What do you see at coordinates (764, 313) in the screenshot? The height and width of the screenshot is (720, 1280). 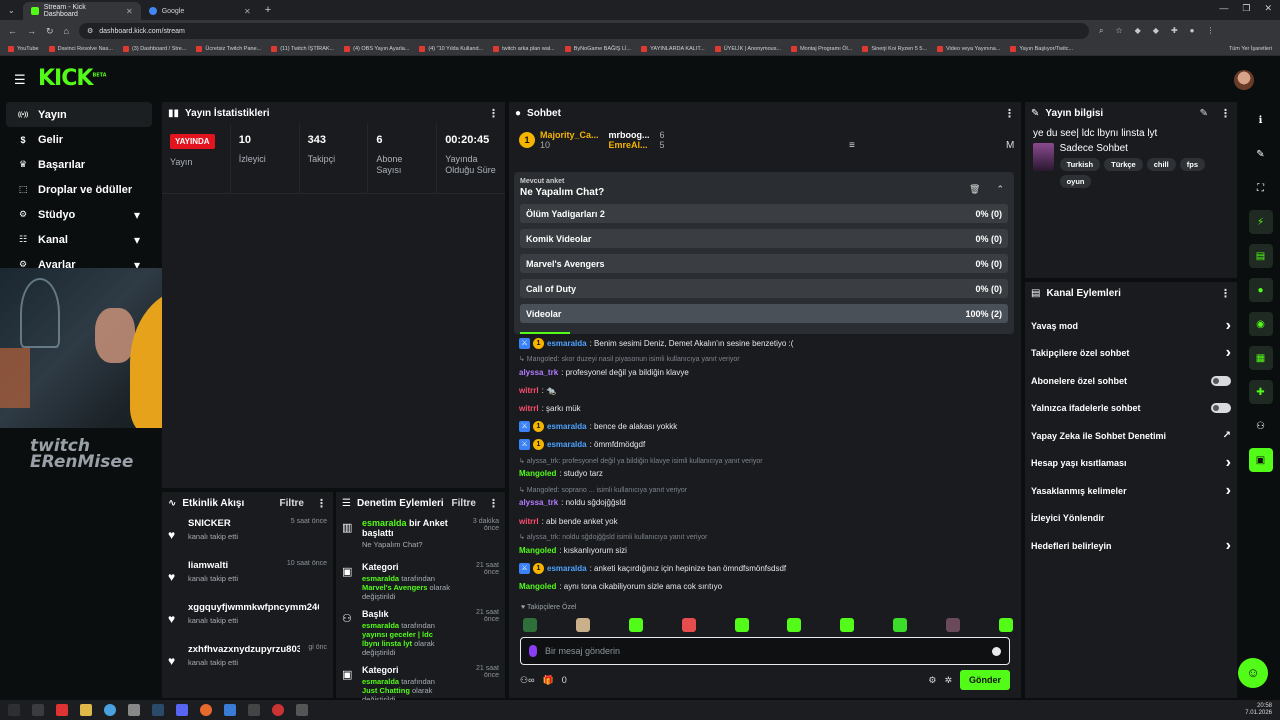 I see `poll-option: Videolar 100% (2)` at bounding box center [764, 313].